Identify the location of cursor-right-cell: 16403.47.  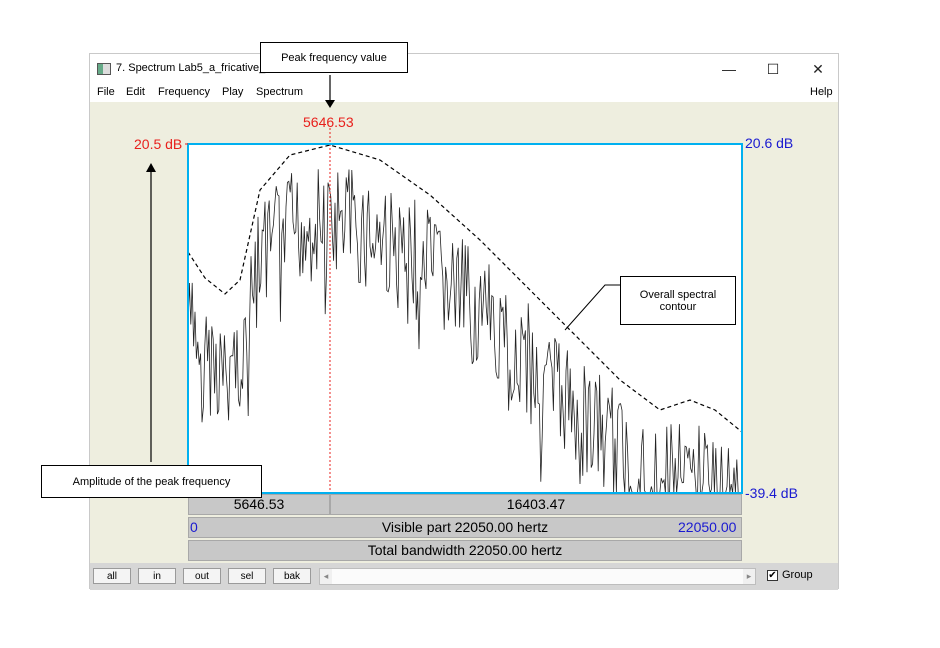
(536, 504).